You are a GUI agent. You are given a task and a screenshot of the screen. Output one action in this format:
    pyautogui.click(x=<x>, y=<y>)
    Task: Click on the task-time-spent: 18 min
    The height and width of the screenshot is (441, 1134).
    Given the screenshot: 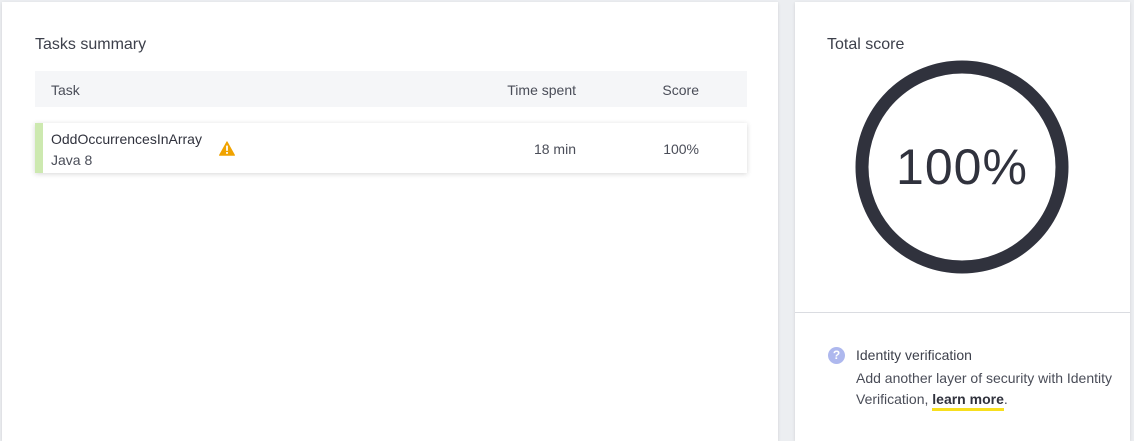 What is the action you would take?
    pyautogui.click(x=554, y=149)
    